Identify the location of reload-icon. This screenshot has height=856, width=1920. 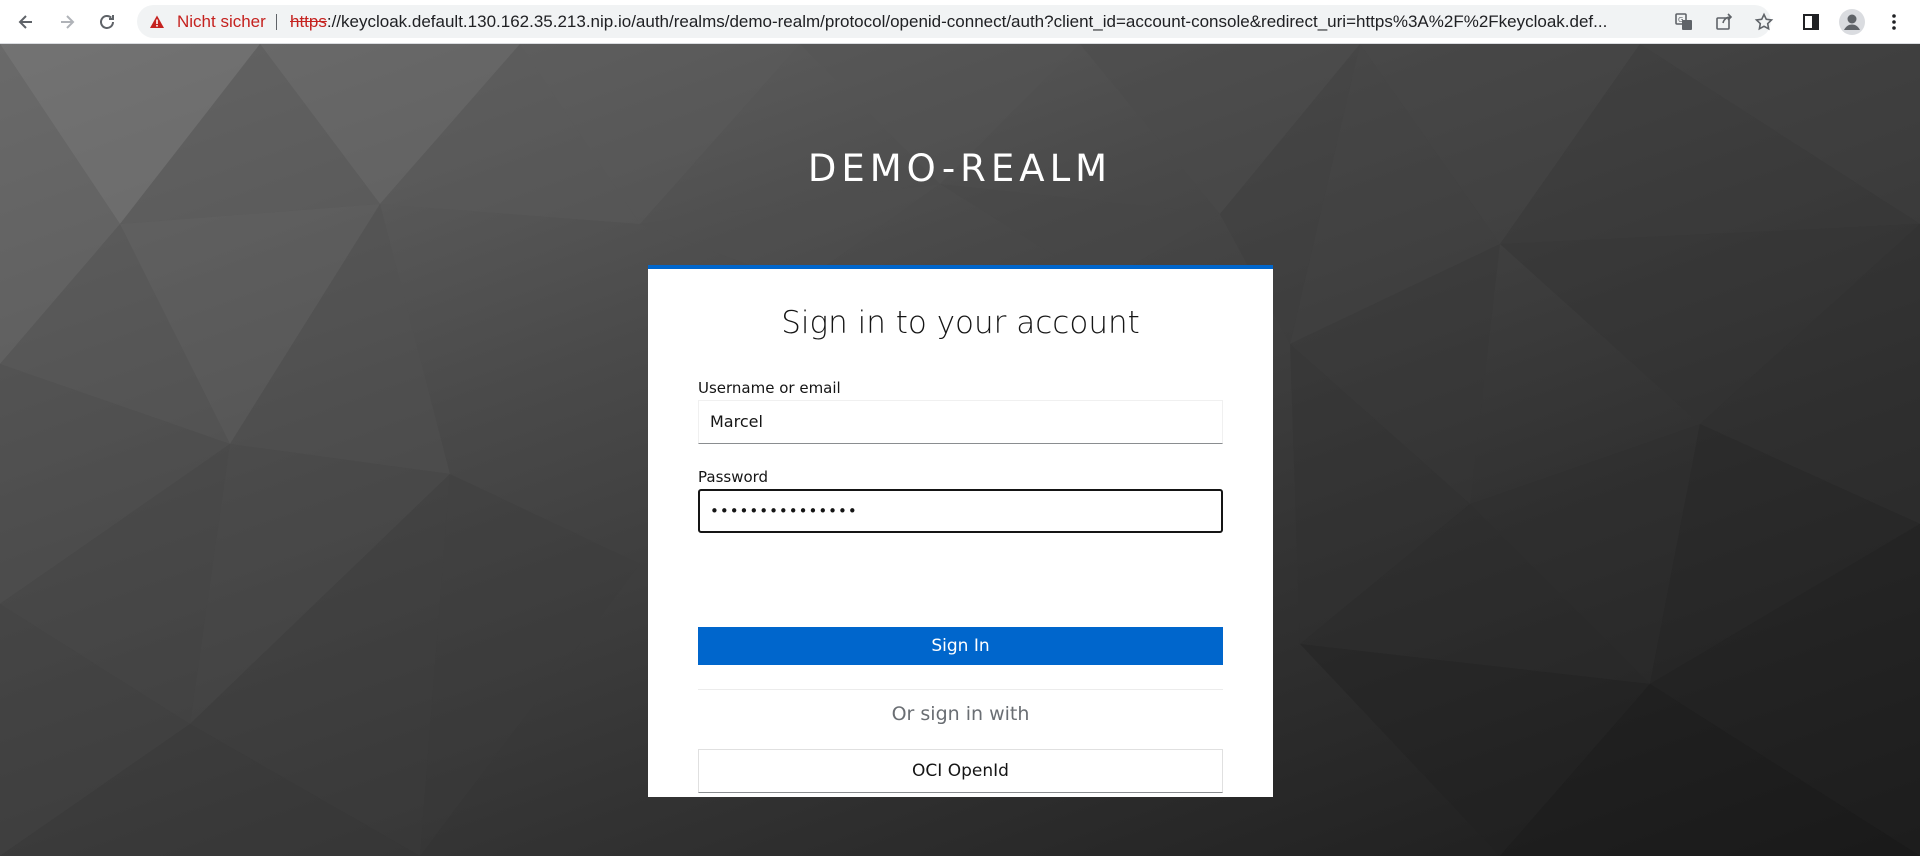
(107, 22).